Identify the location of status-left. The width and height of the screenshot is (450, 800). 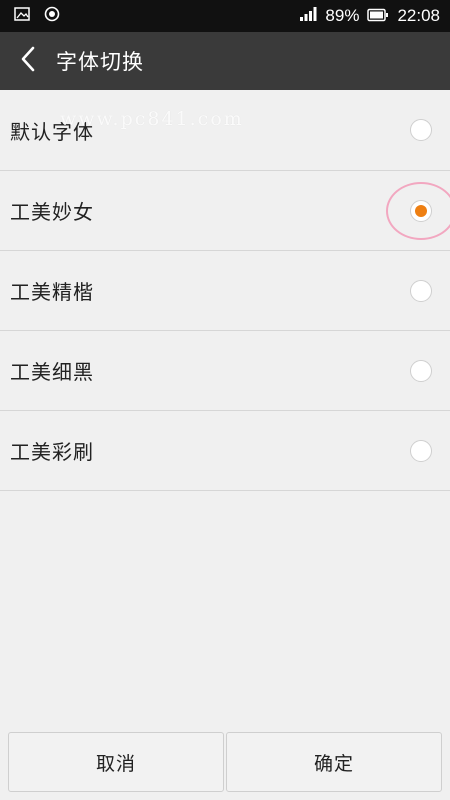
(44, 16).